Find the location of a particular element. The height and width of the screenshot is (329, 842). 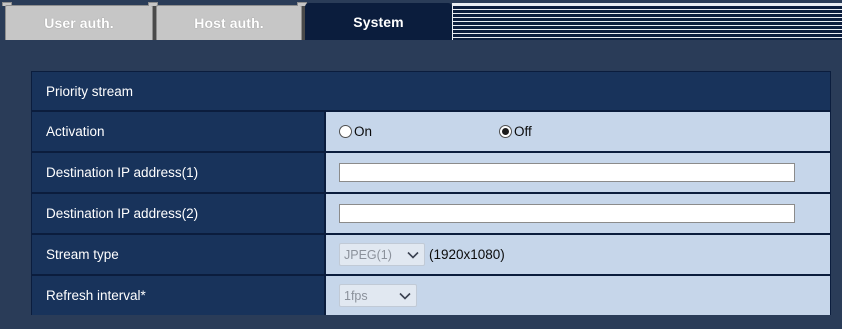

activation-on-radio: On is located at coordinates (355, 131).